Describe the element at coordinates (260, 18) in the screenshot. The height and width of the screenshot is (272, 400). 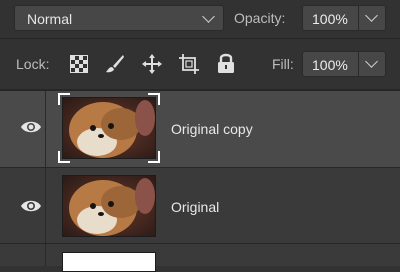
I see `opacity-label: Opacity:` at that location.